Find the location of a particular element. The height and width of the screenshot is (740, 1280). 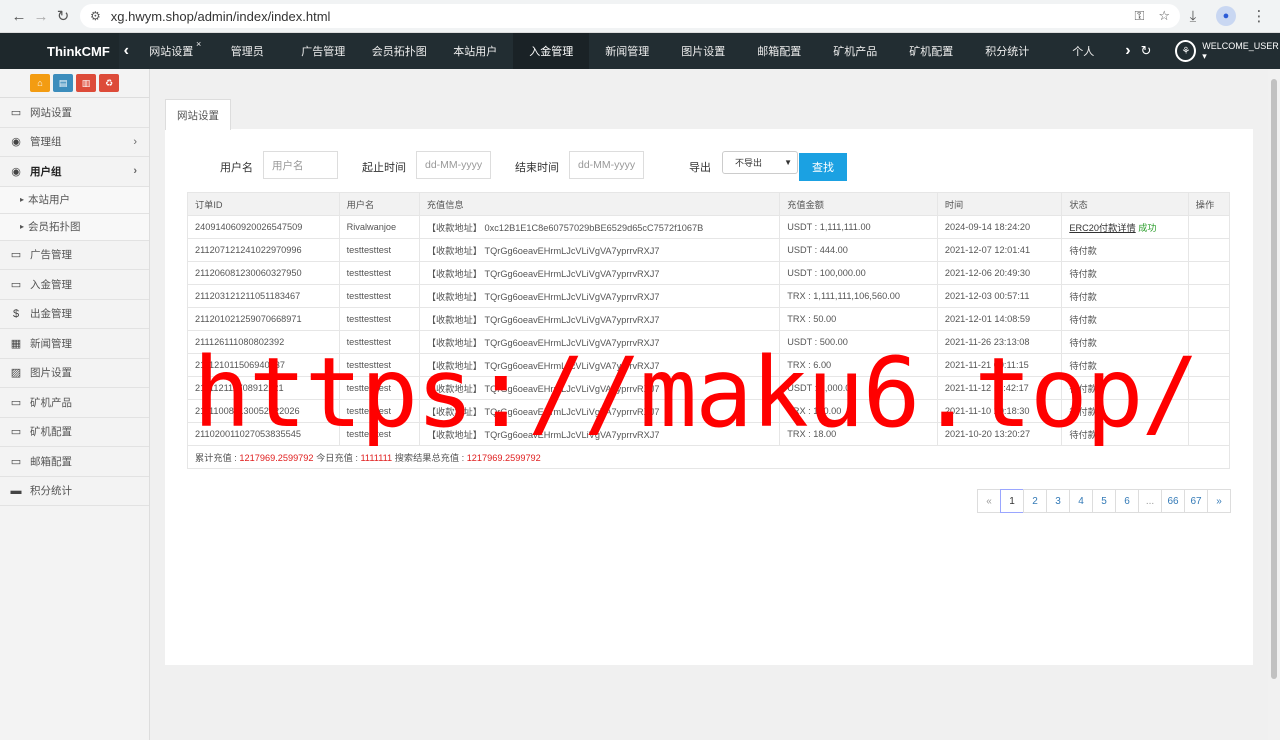

file-icon: ▤ is located at coordinates (63, 83).